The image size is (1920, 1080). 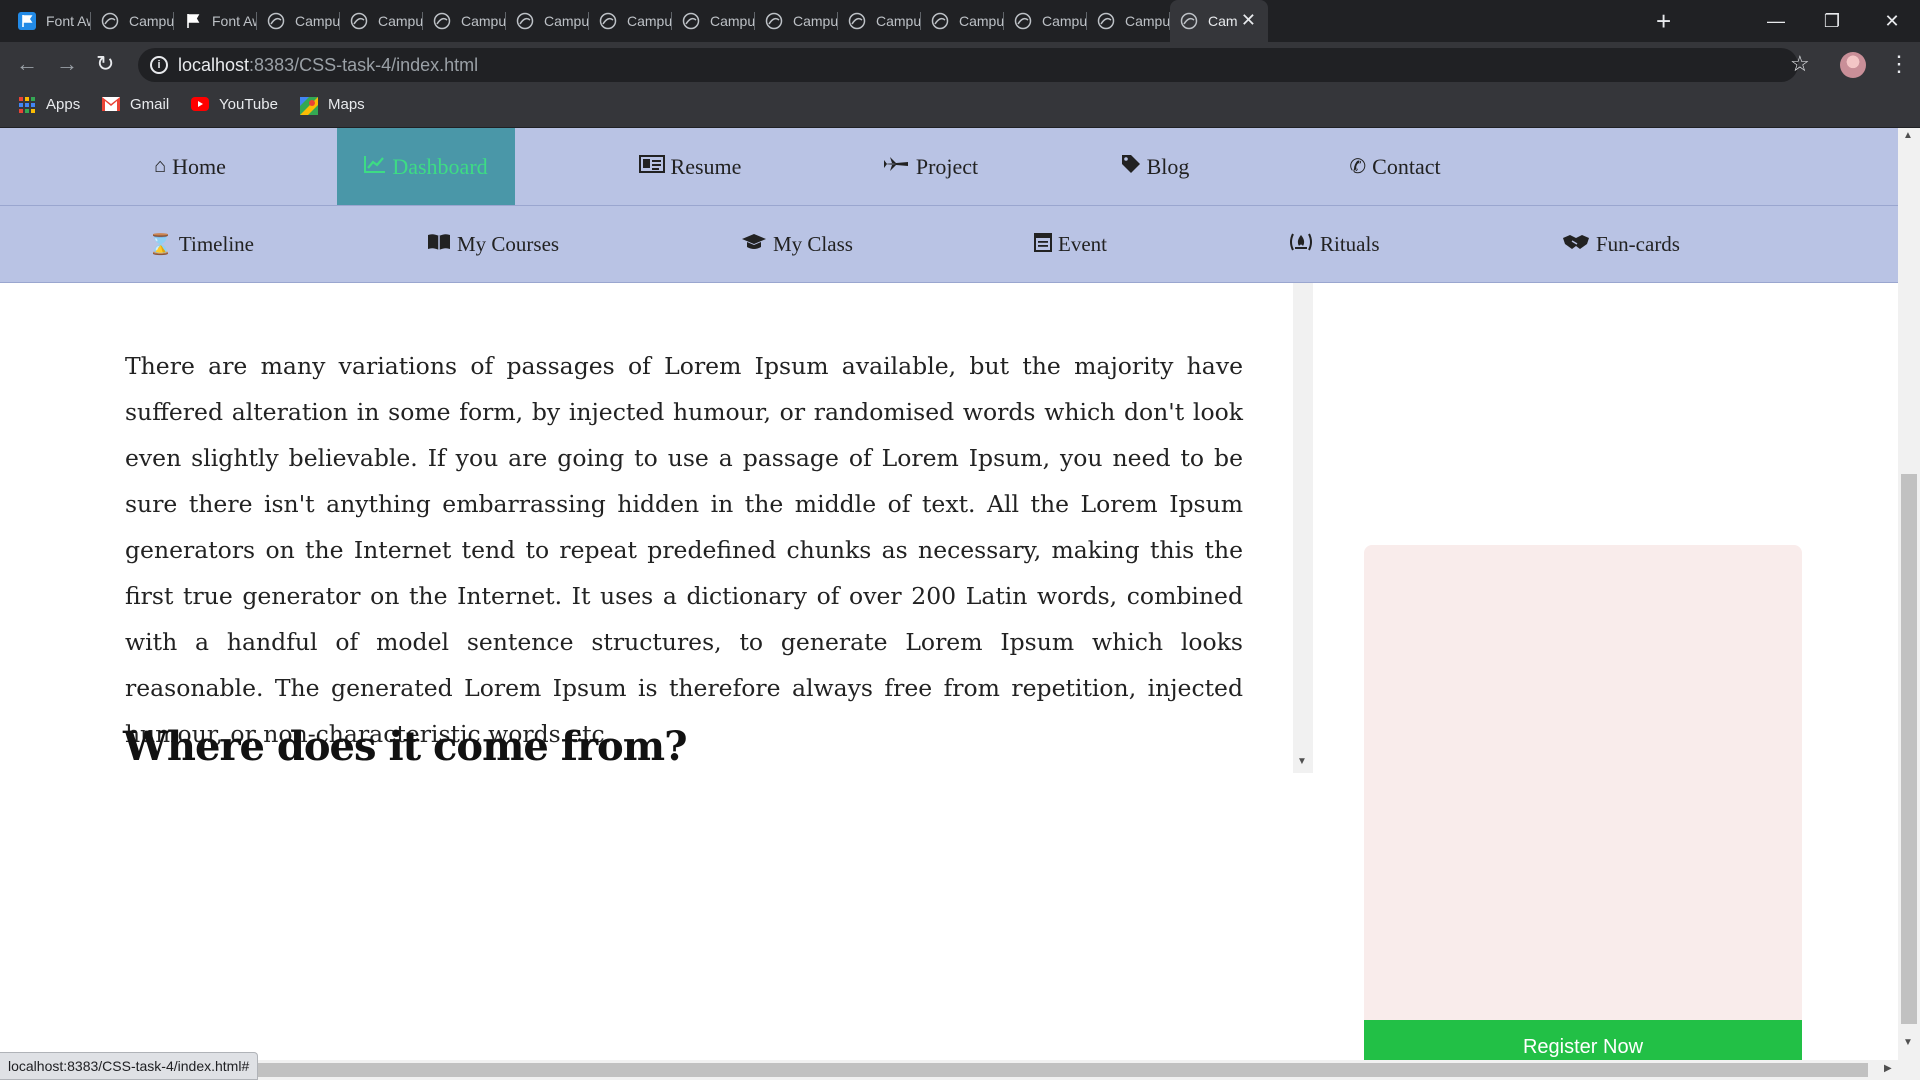 What do you see at coordinates (201, 244) in the screenshot?
I see `nav-timeline: ⌛ Timeline` at bounding box center [201, 244].